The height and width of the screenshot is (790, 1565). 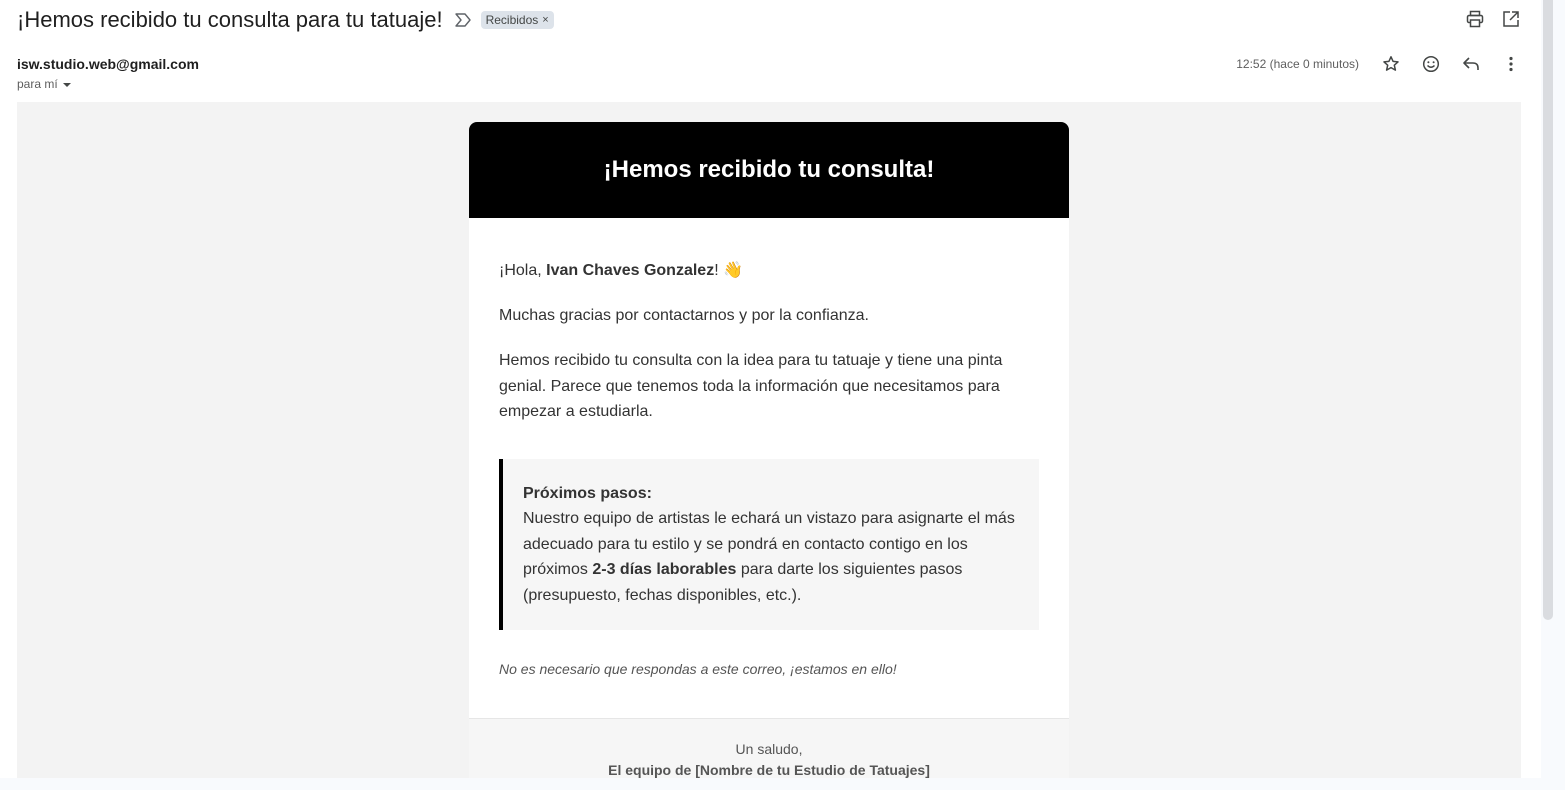 I want to click on caret-down-icon, so click(x=67, y=84).